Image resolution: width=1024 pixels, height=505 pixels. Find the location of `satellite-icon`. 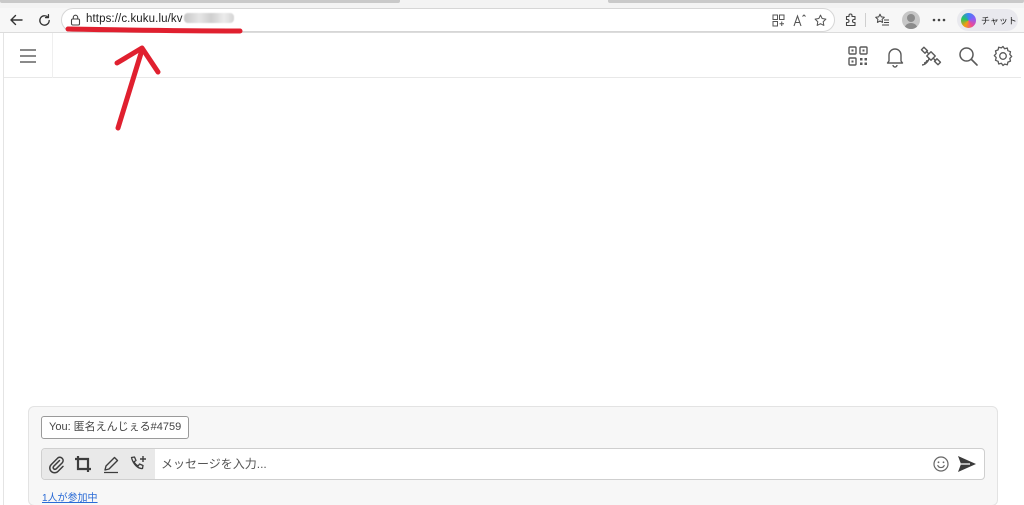

satellite-icon is located at coordinates (931, 56).